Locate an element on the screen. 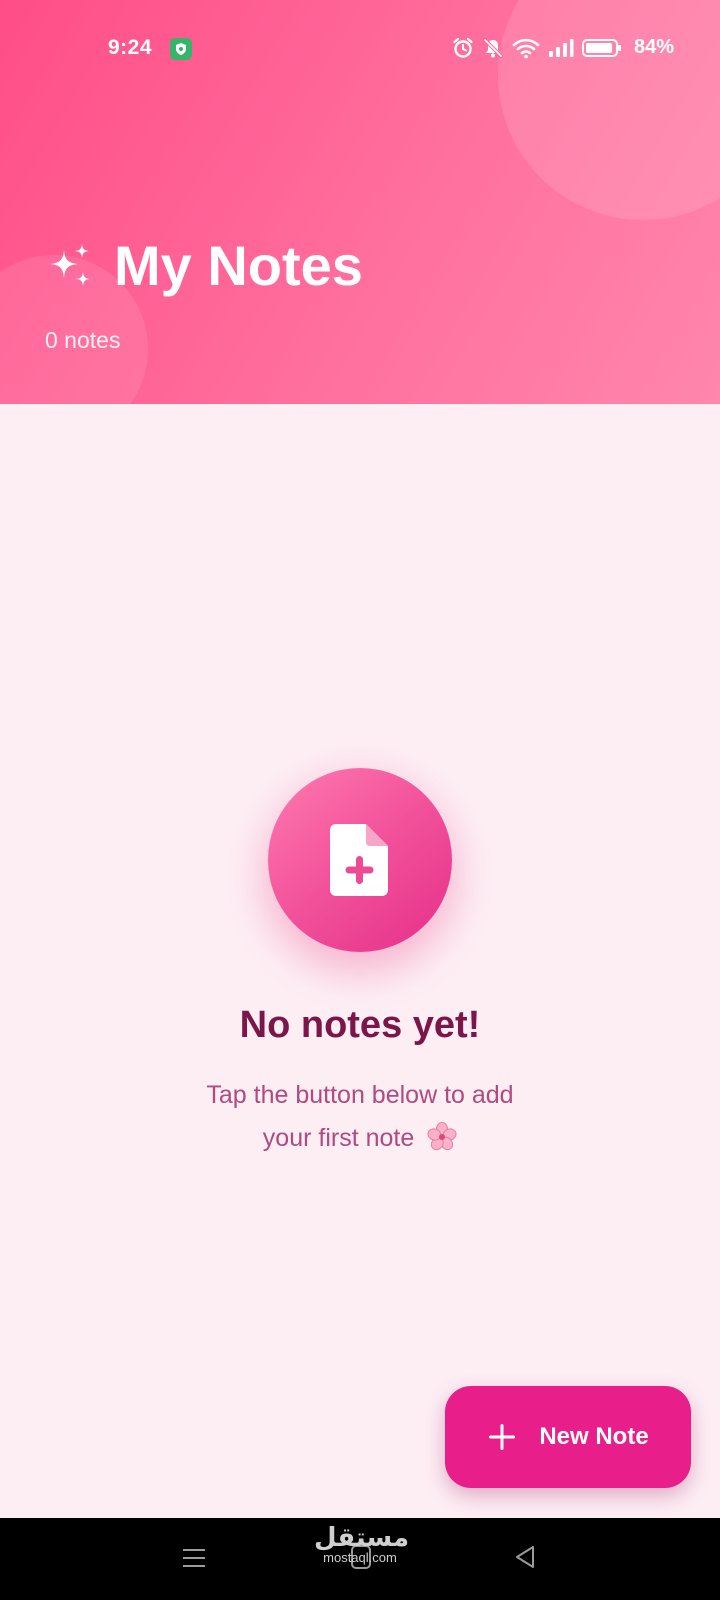 The width and height of the screenshot is (720, 1600). status-bar: 9:24 84% is located at coordinates (360, 48).